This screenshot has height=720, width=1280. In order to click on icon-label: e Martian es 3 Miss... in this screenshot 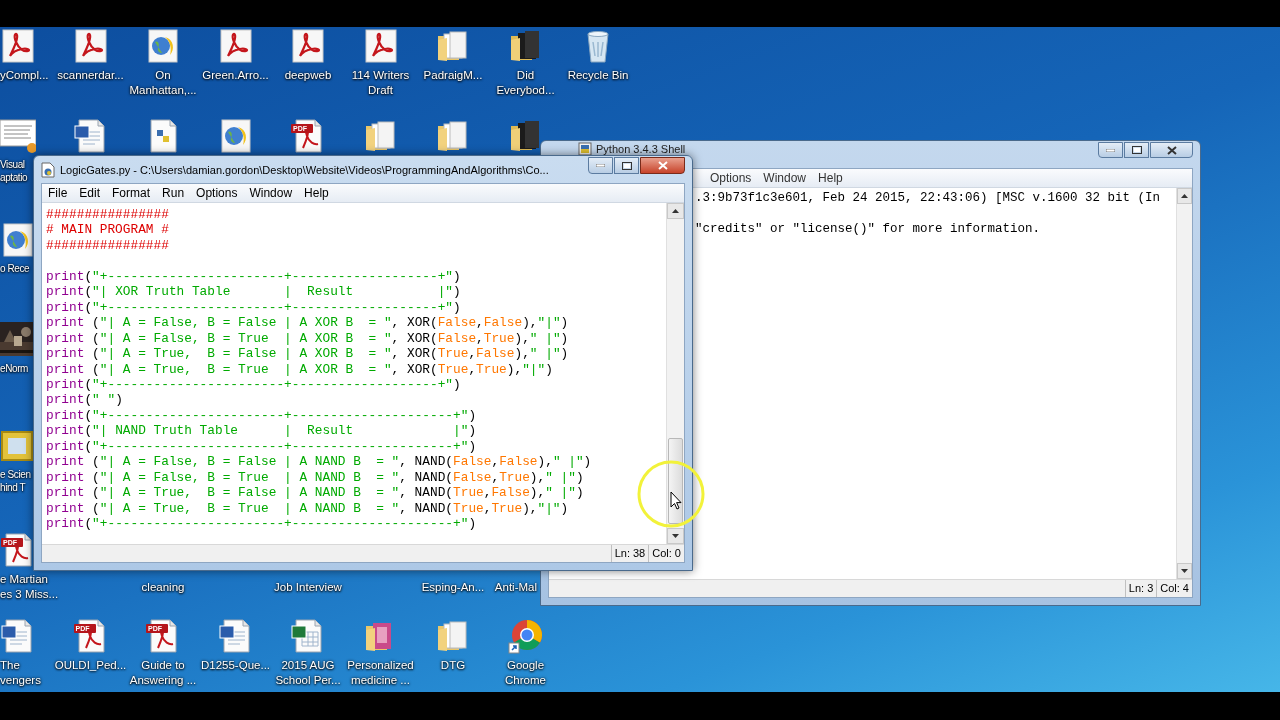, I will do `click(29, 587)`.